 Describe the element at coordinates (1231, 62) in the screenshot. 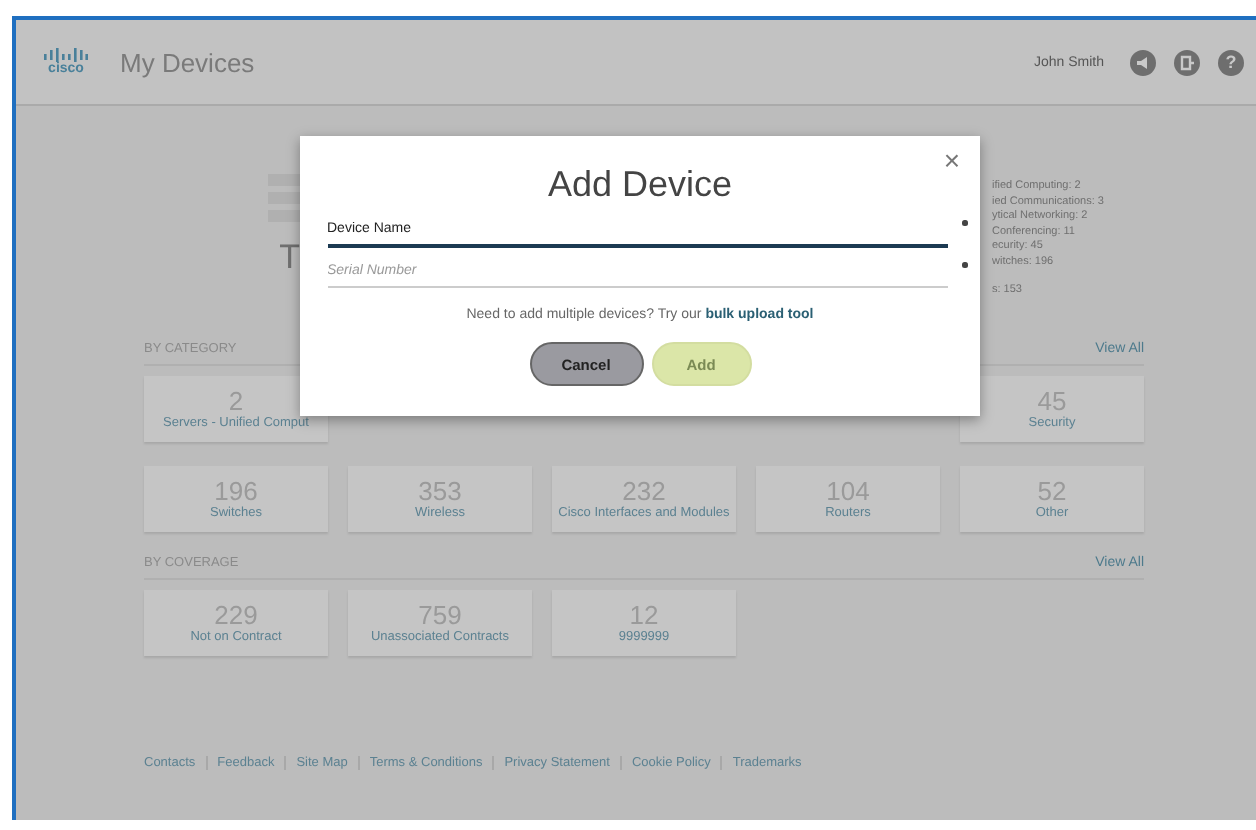

I see `help-icon: ?` at that location.